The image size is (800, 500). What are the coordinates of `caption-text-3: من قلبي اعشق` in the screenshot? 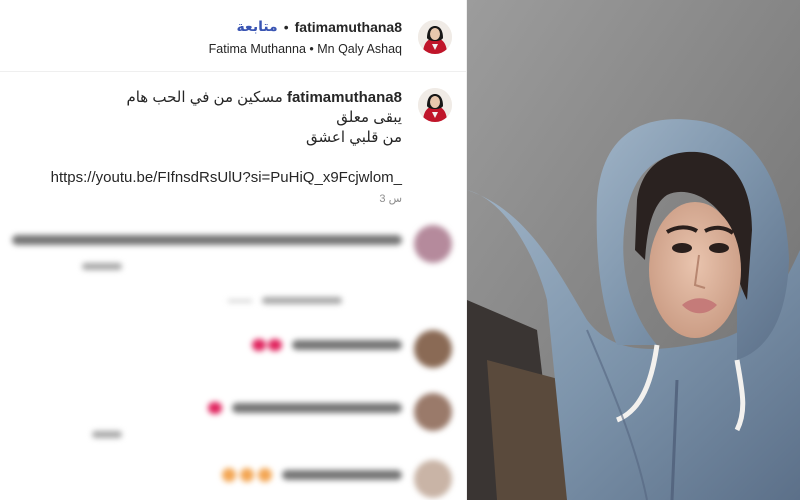 It's located at (354, 137).